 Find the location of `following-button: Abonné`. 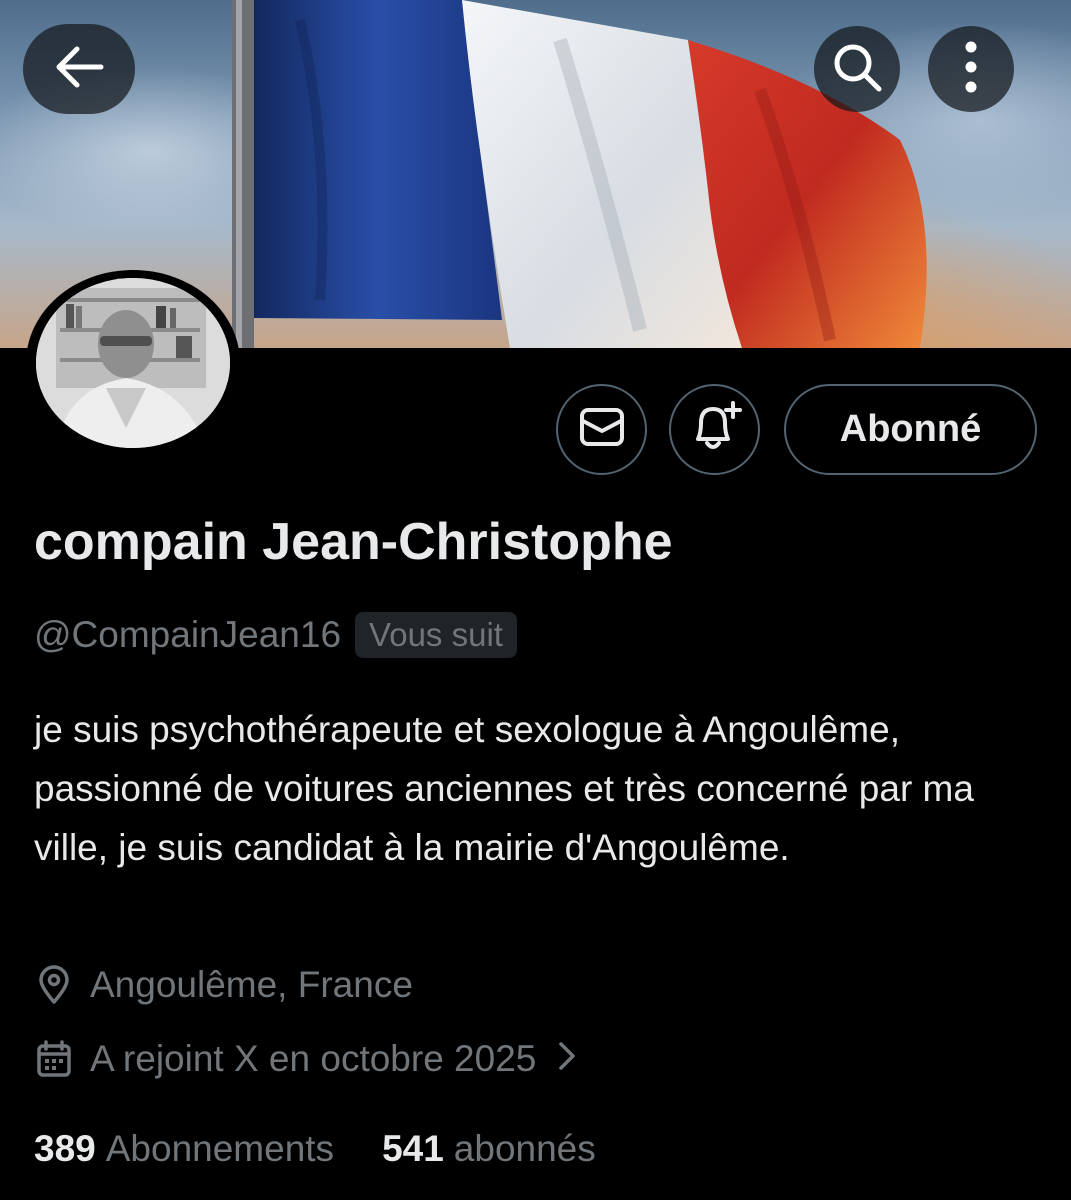

following-button: Abonné is located at coordinates (910, 429).